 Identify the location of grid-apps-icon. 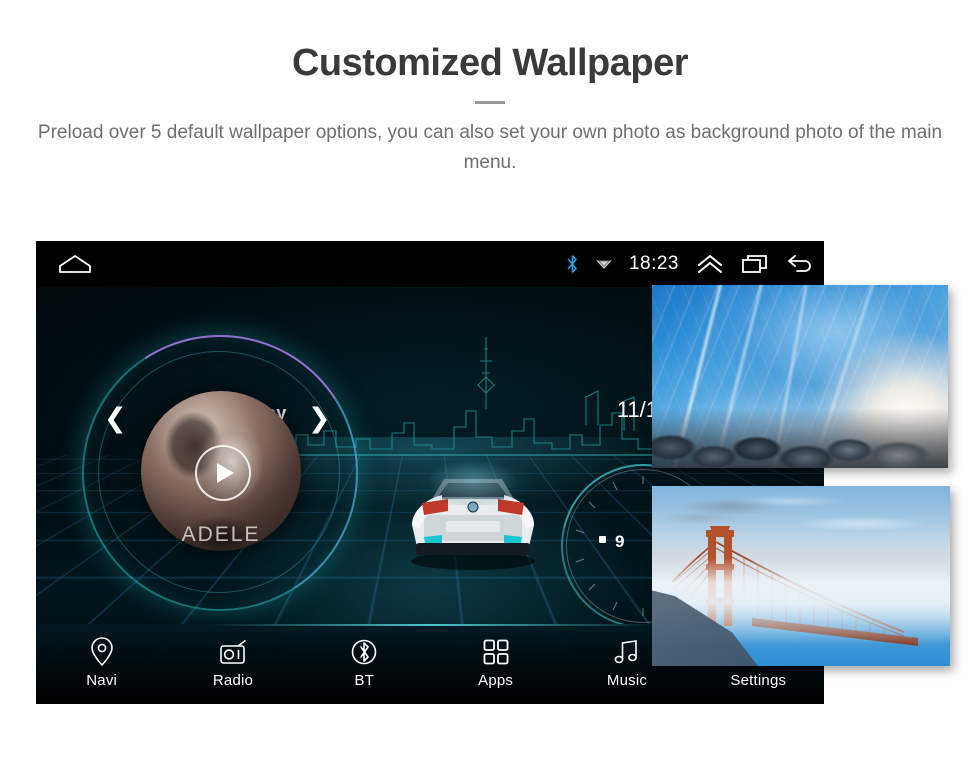
(496, 652).